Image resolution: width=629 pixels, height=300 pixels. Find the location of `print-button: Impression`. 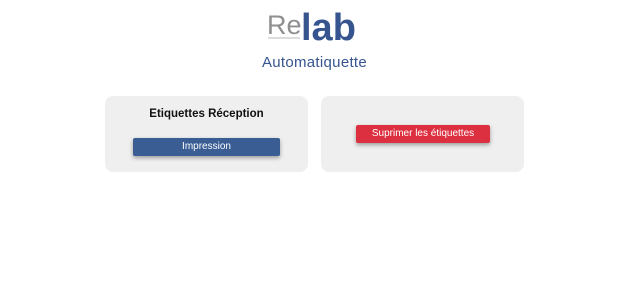

print-button: Impression is located at coordinates (206, 147).